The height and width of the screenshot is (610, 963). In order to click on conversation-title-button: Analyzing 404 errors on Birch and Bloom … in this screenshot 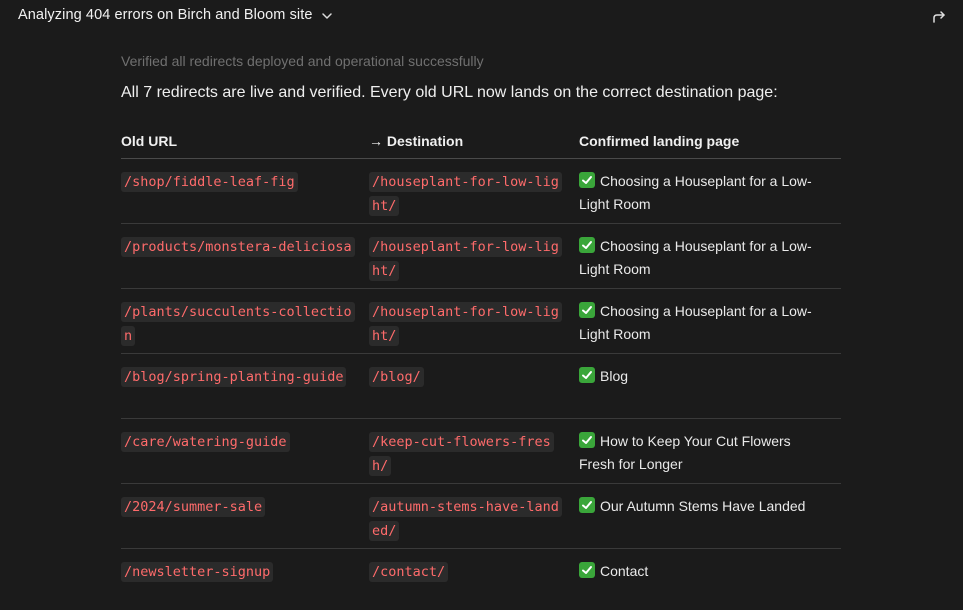, I will do `click(175, 15)`.